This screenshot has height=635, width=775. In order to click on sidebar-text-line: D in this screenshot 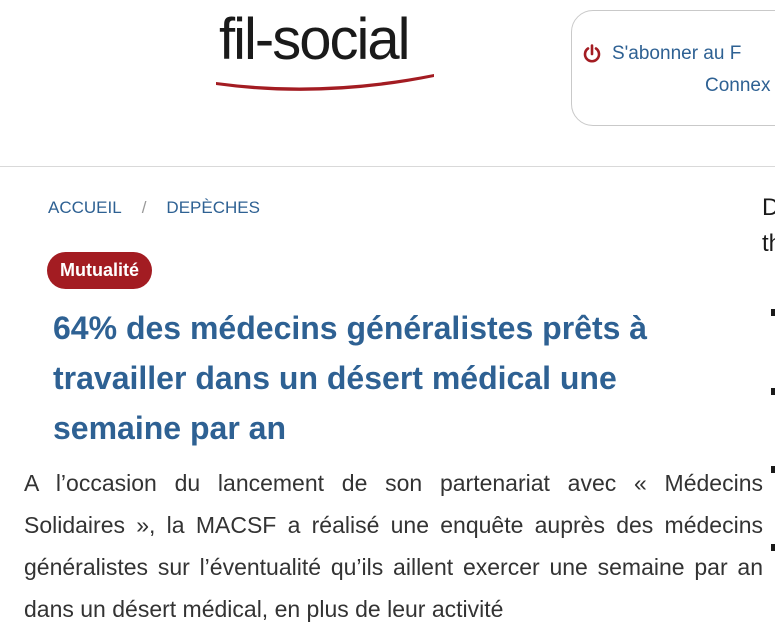, I will do `click(768, 207)`.